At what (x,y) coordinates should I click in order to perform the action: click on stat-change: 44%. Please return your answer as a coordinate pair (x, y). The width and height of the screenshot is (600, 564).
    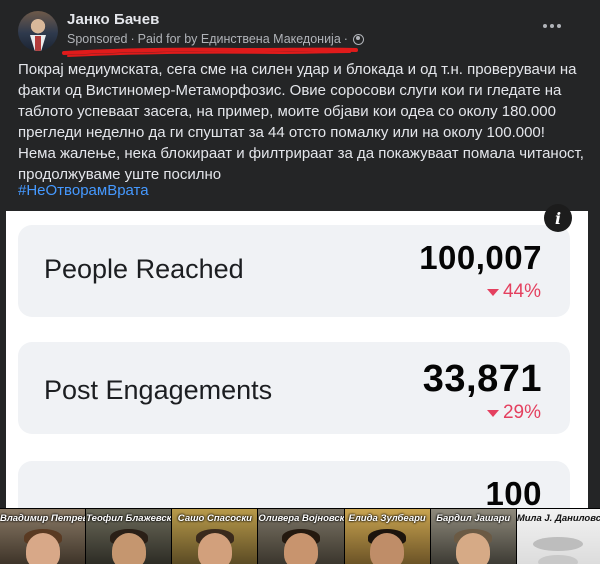
    Looking at the image, I should click on (513, 292).